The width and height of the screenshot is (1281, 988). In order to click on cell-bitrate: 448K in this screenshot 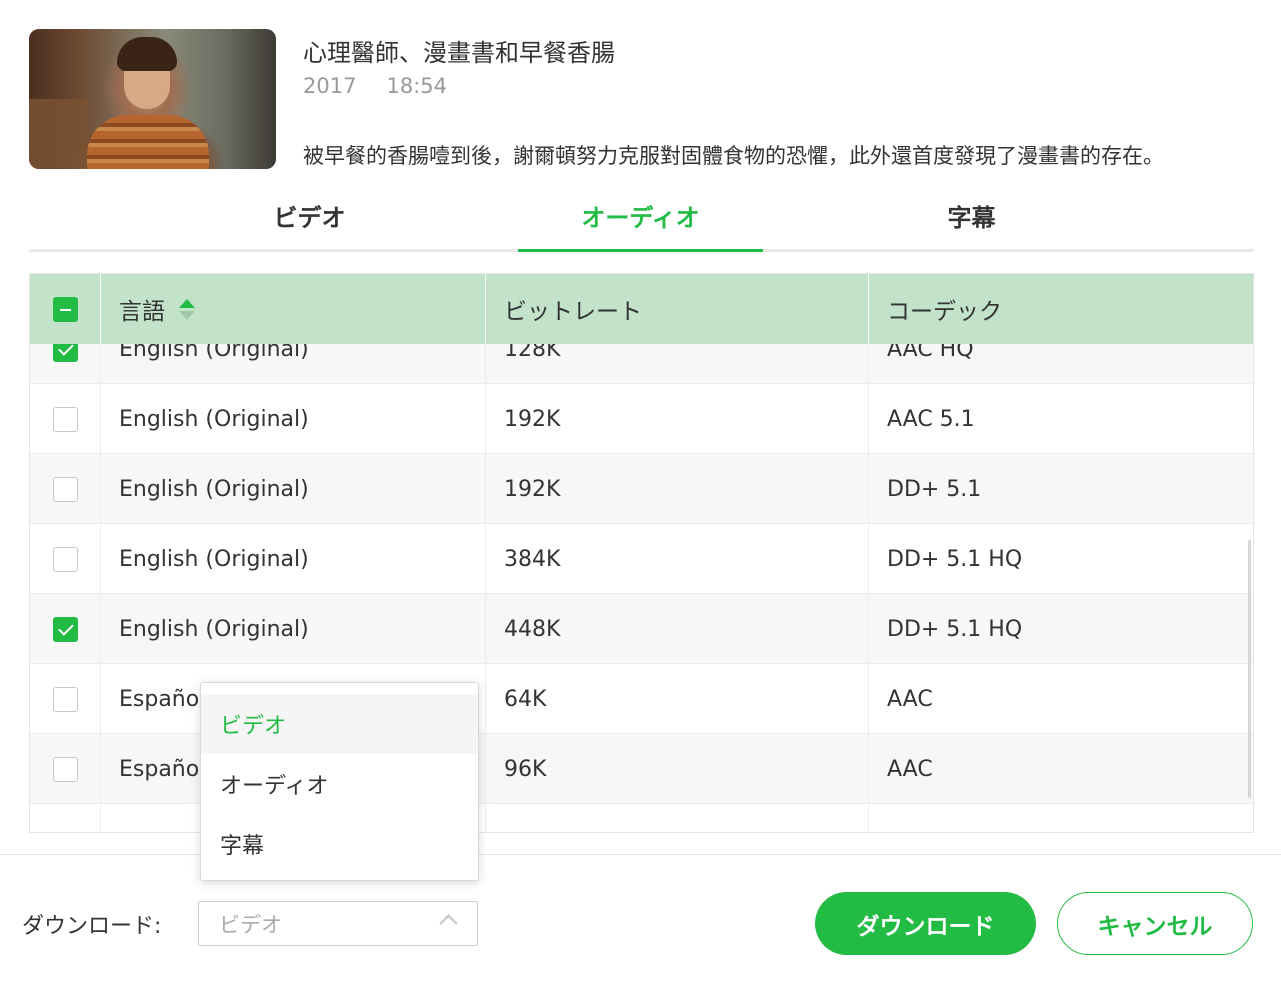, I will do `click(677, 629)`.